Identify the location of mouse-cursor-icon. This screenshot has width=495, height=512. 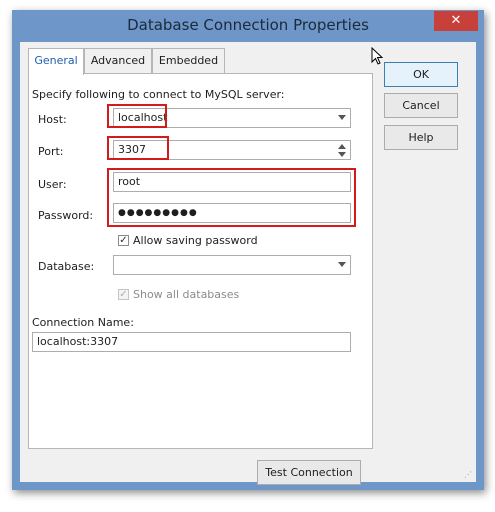
(377, 56).